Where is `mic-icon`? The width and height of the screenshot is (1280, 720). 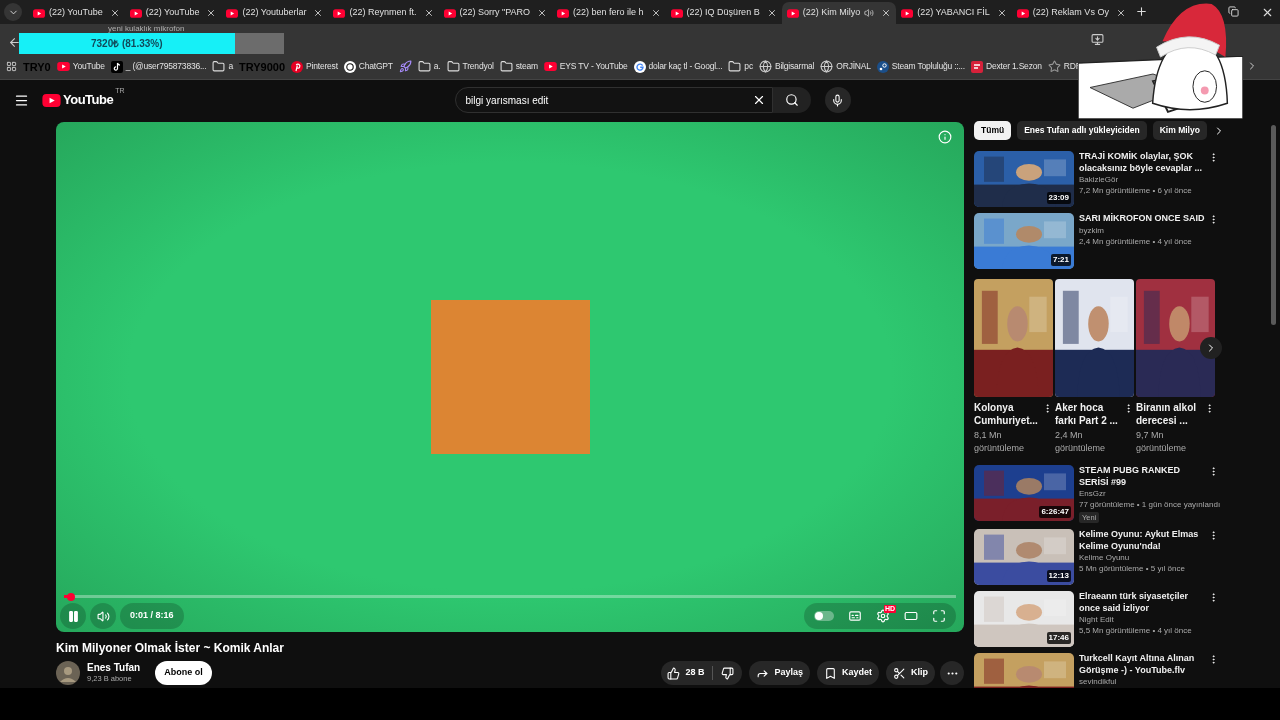
mic-icon is located at coordinates (838, 100).